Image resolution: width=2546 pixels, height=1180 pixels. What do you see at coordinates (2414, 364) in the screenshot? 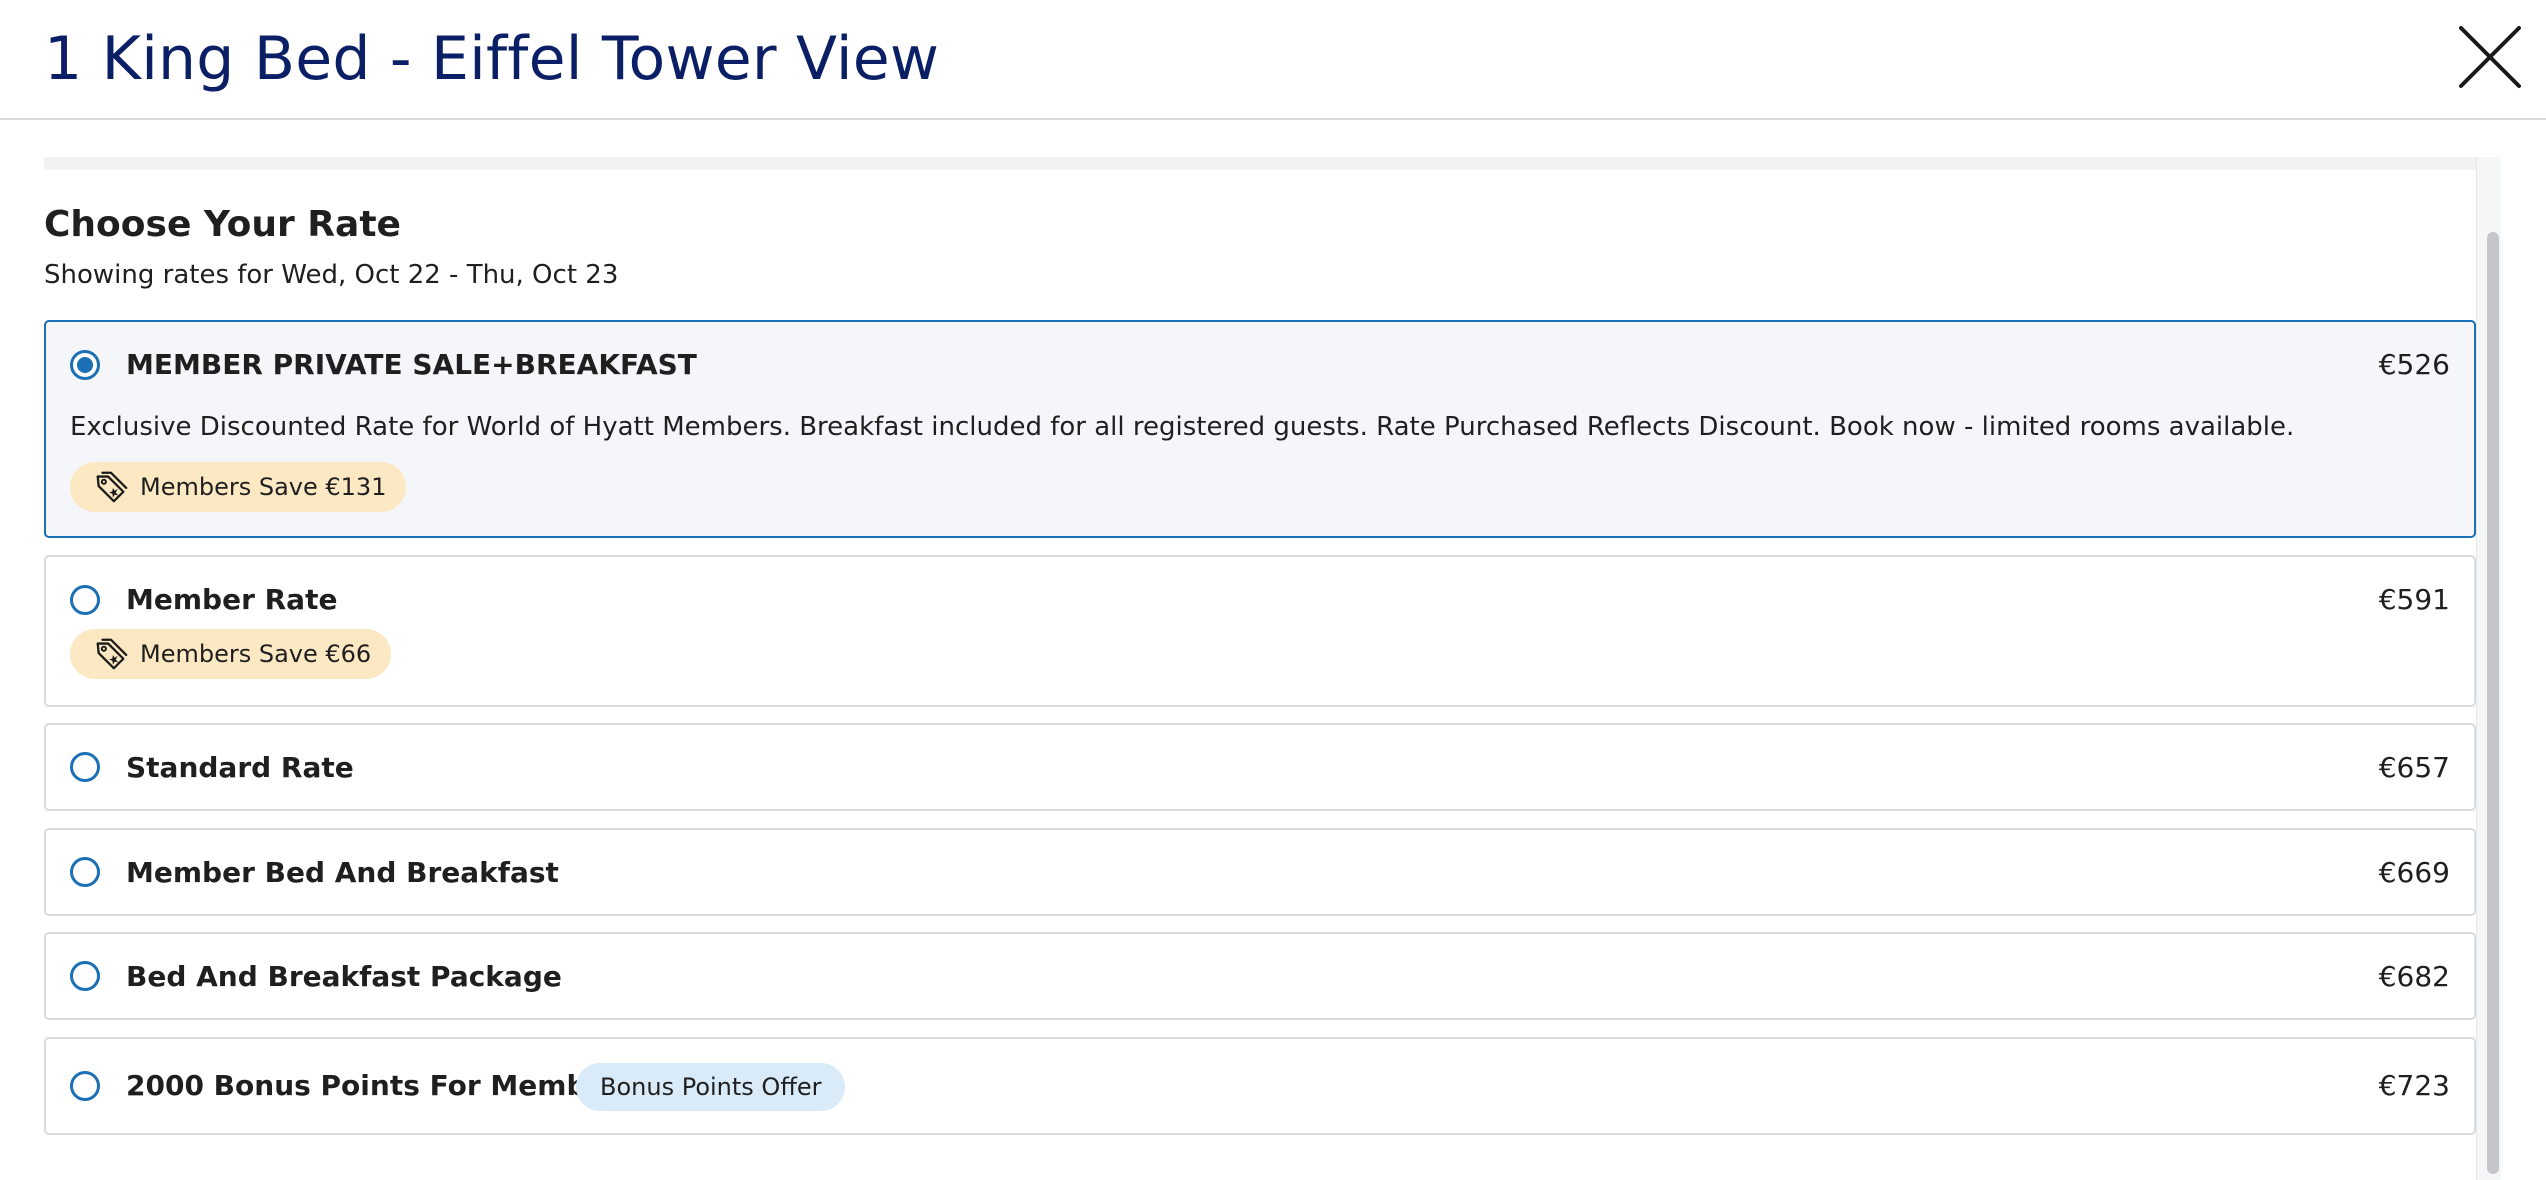
I see `rate-price: €526` at bounding box center [2414, 364].